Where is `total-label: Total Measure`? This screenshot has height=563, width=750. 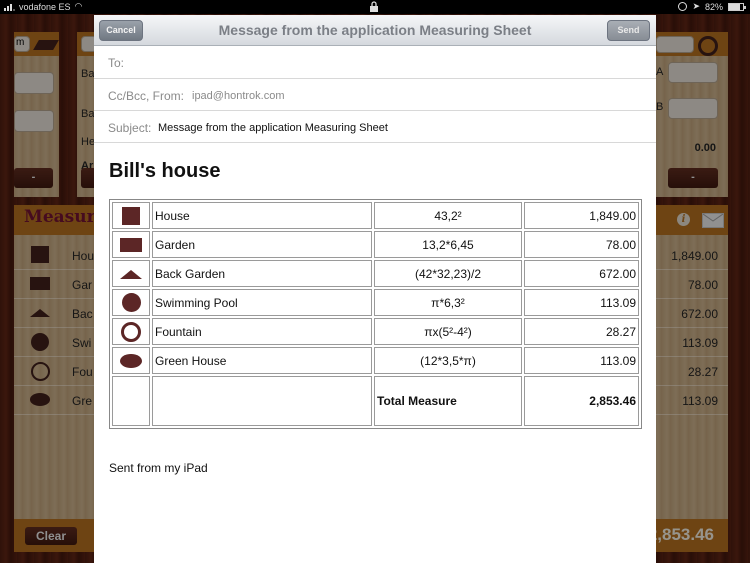
total-label: Total Measure is located at coordinates (448, 401).